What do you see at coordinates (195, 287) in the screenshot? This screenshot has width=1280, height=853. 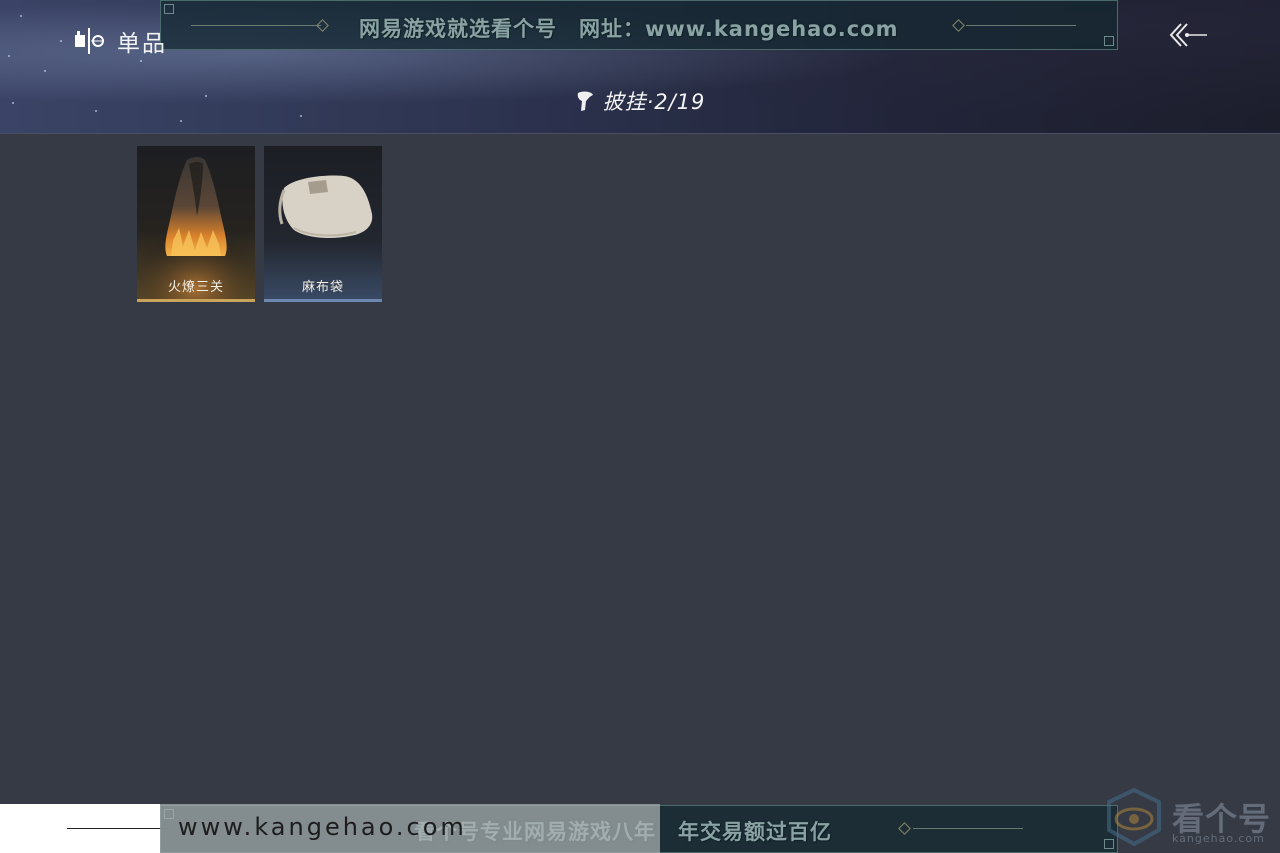 I see `item-name: 火燎三关` at bounding box center [195, 287].